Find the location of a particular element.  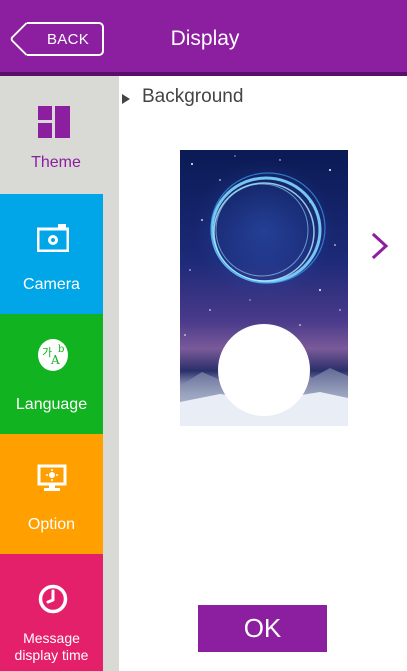

back-arrow-icon is located at coordinates (26, 39).